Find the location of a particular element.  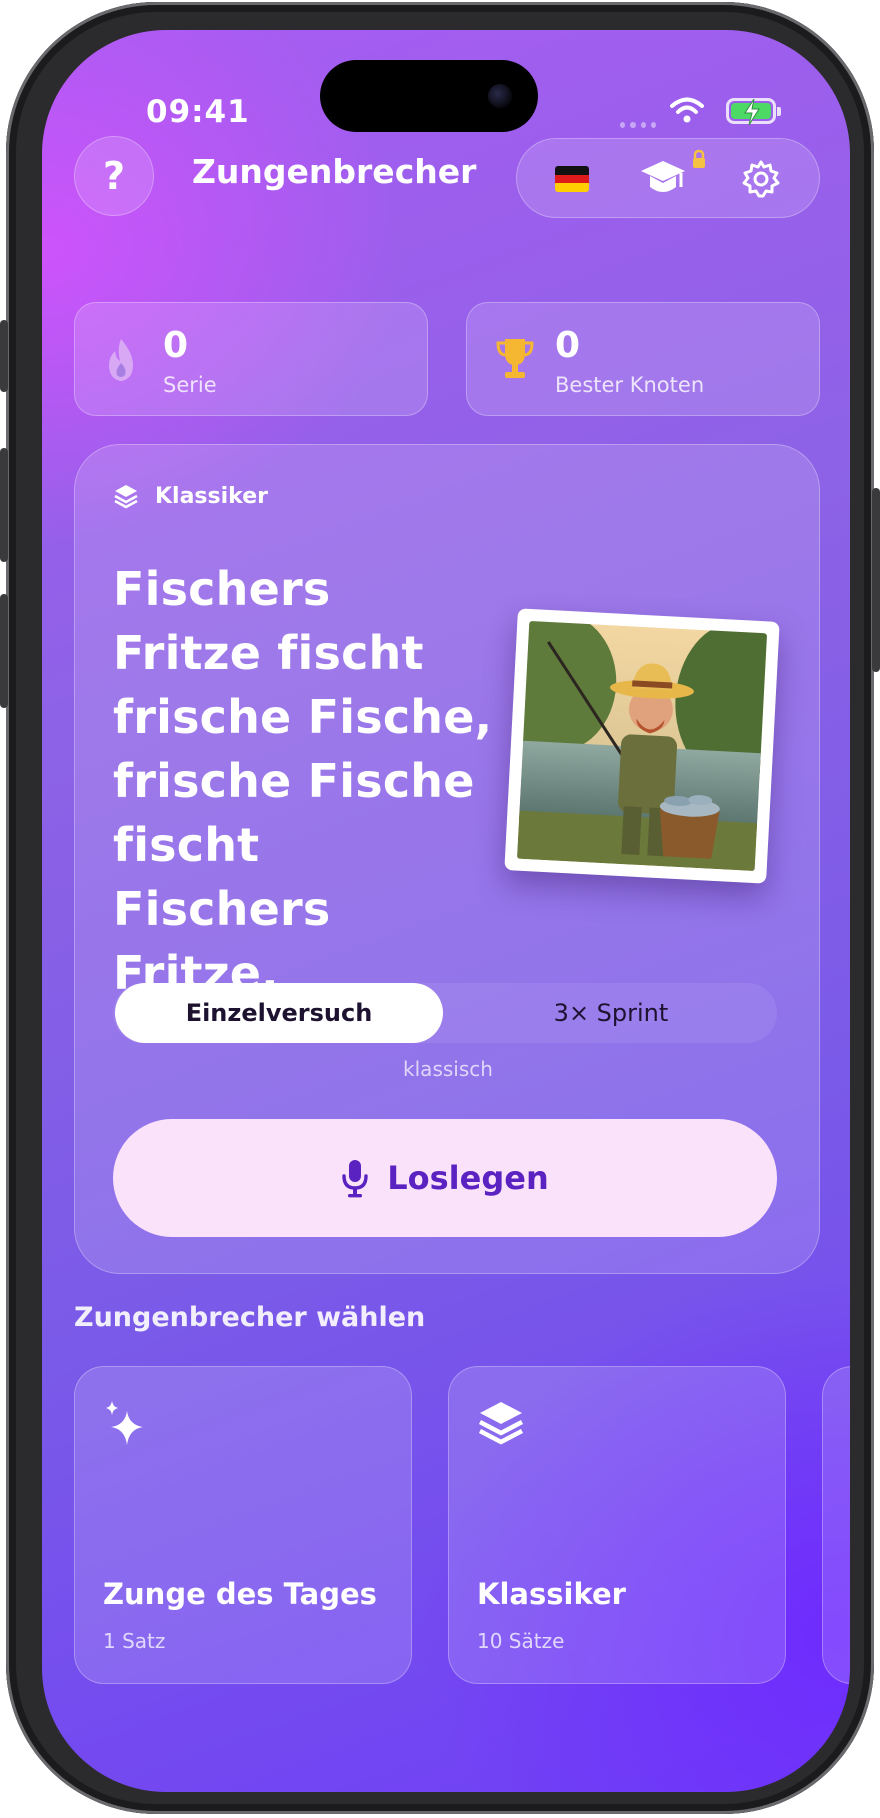

trophy-icon is located at coordinates (515, 358).